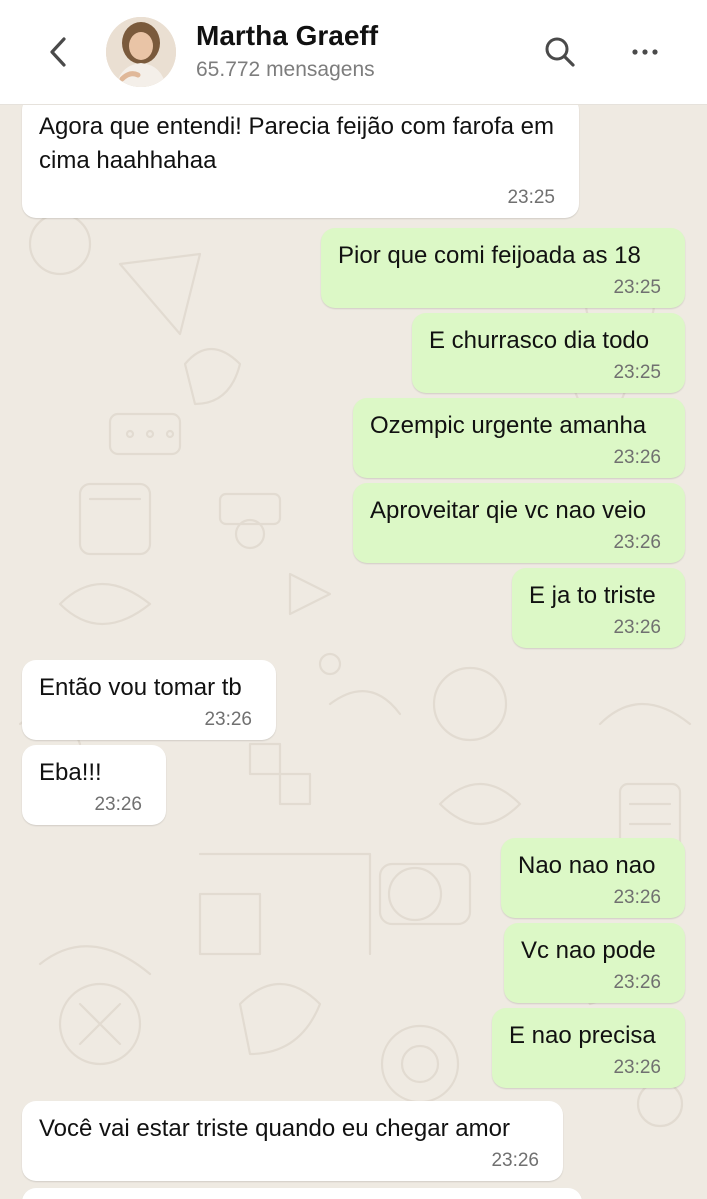 This screenshot has height=1199, width=707. I want to click on message-incoming-partial, so click(302, 1193).